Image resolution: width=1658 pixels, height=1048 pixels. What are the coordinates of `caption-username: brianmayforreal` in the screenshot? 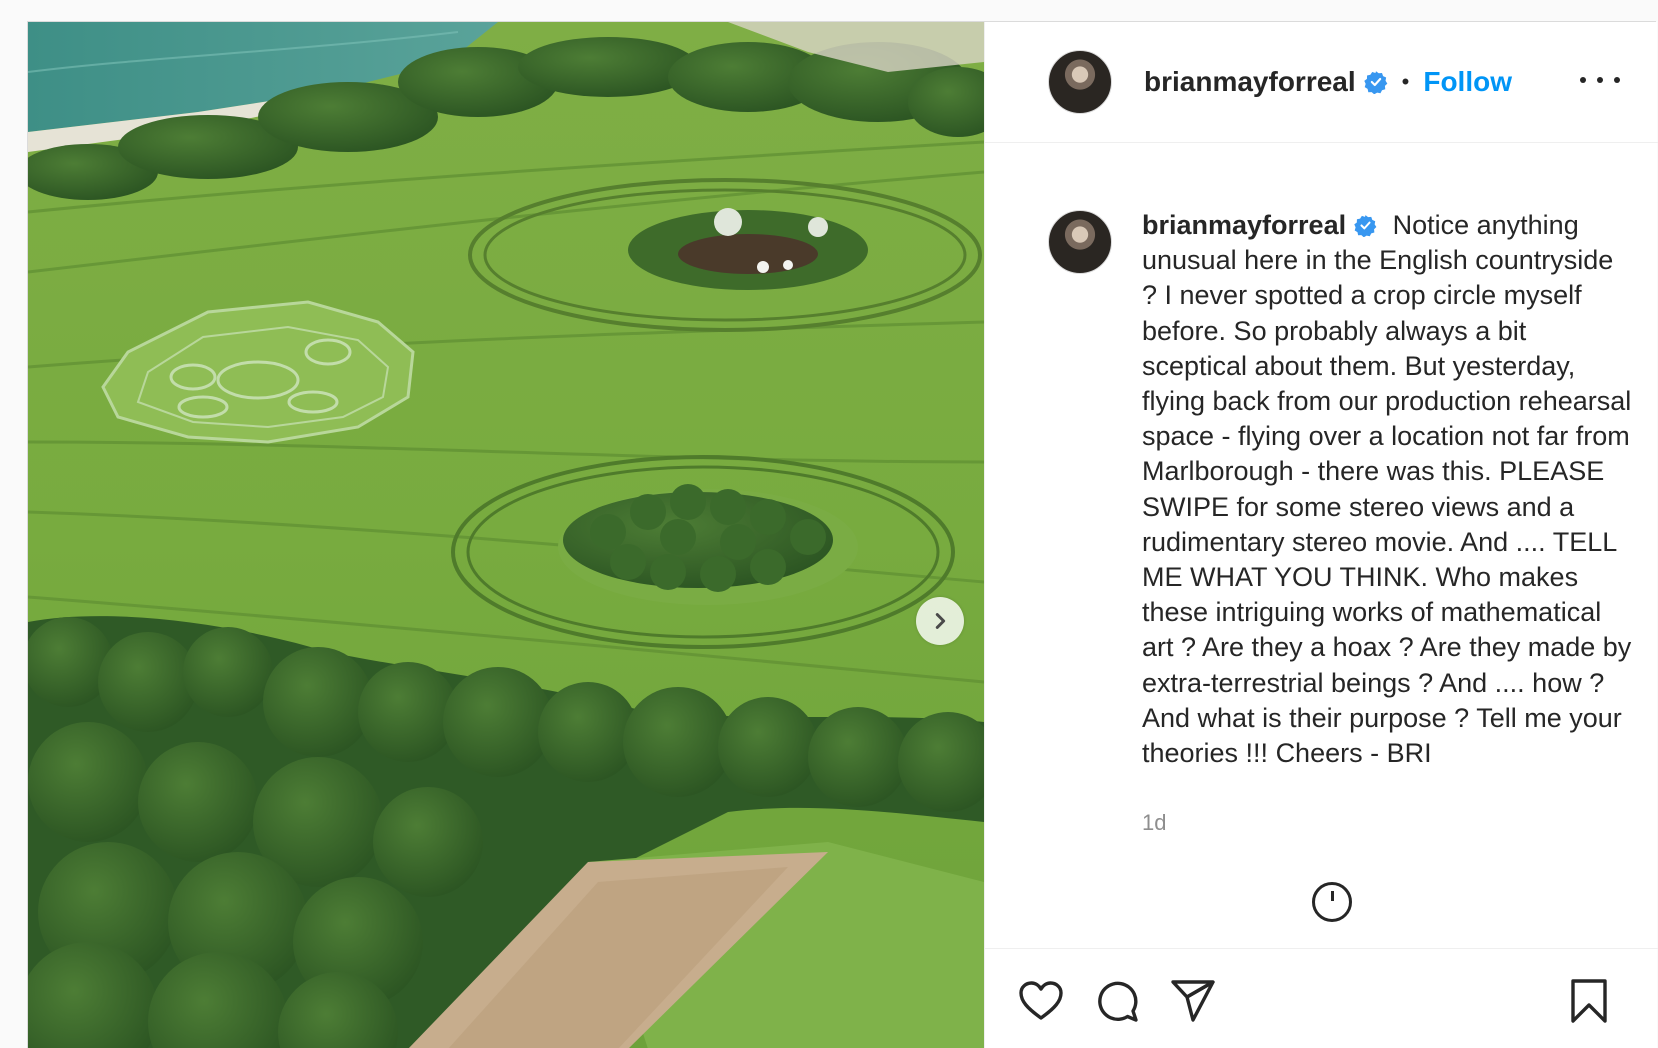 It's located at (1244, 225).